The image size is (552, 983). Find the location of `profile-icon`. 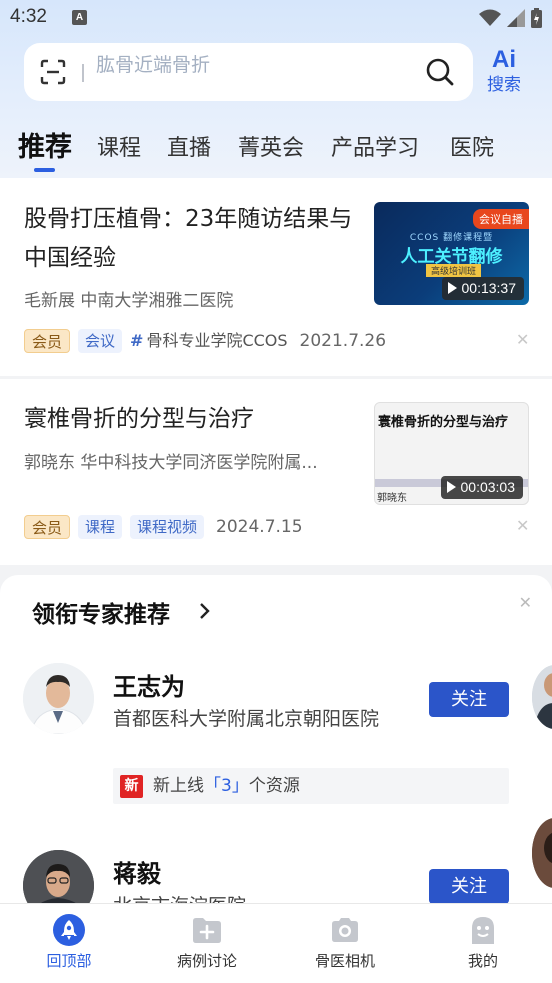

profile-icon is located at coordinates (483, 930).